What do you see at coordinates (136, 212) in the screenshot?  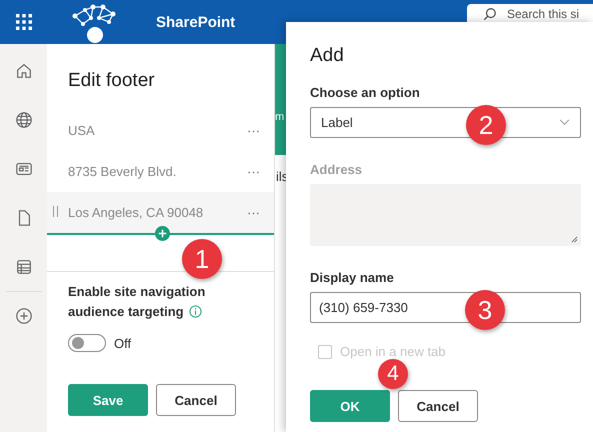 I see `item-label: Los Angeles, CA 90048` at bounding box center [136, 212].